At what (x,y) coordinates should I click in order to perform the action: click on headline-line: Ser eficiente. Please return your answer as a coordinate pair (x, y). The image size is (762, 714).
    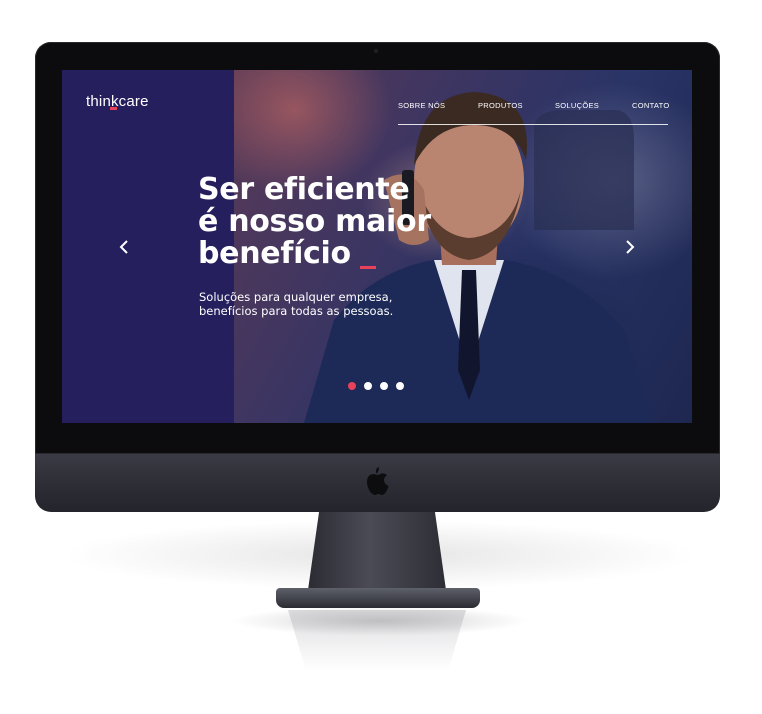
    Looking at the image, I should click on (304, 189).